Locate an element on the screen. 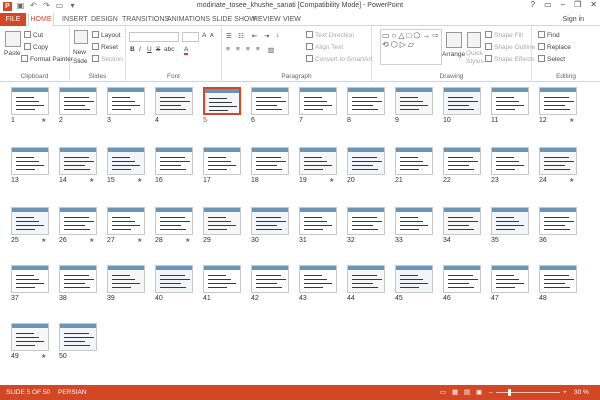 The image size is (600, 400). section-button: Section is located at coordinates (107, 59).